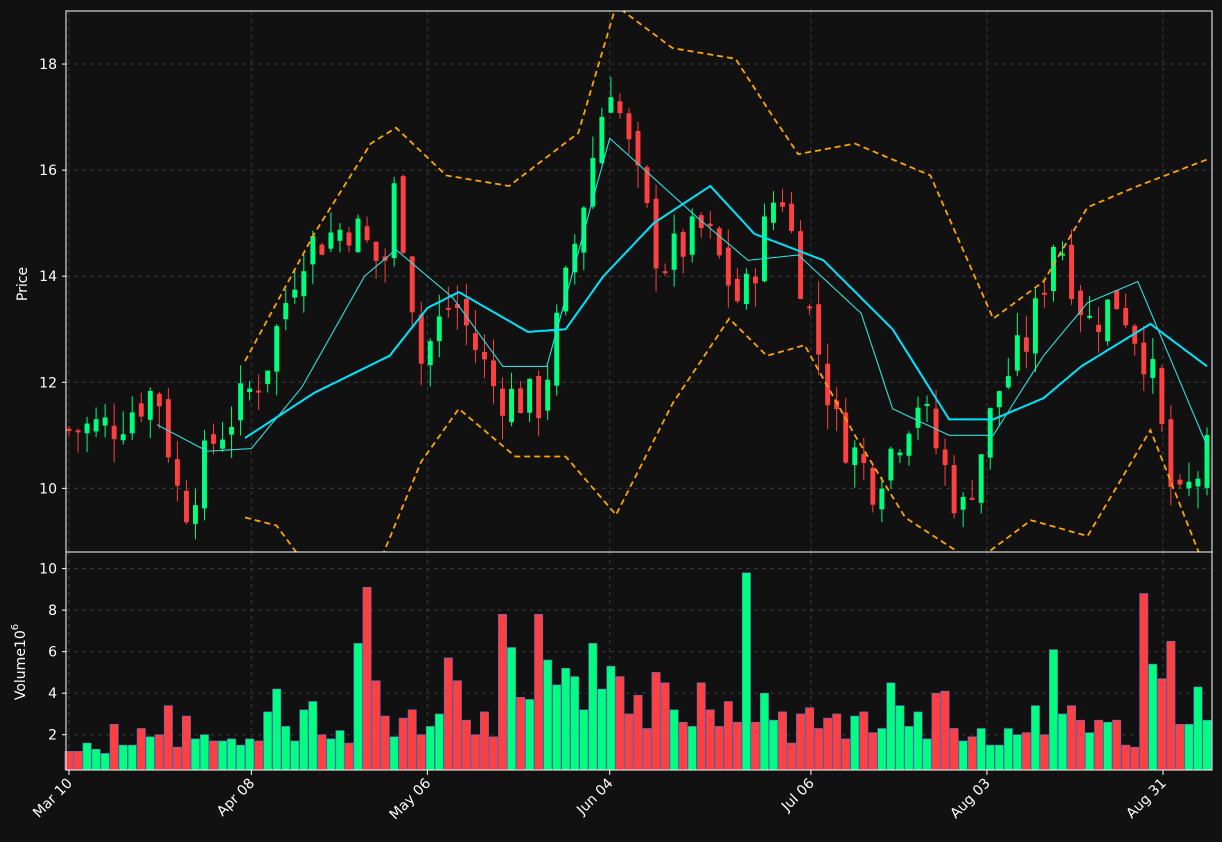 Image resolution: width=1222 pixels, height=842 pixels. I want to click on volume-ytick-label: 4, so click(52, 694).